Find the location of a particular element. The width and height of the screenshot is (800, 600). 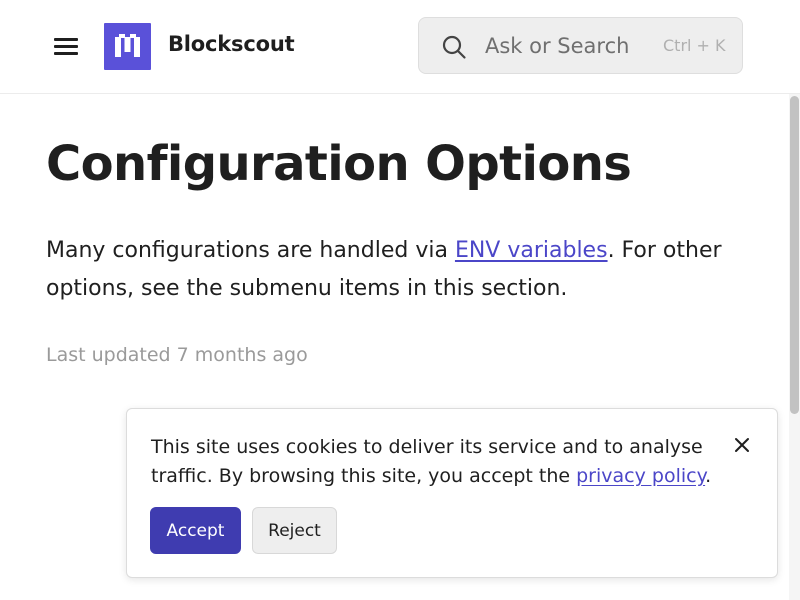

search-input is located at coordinates (575, 46).